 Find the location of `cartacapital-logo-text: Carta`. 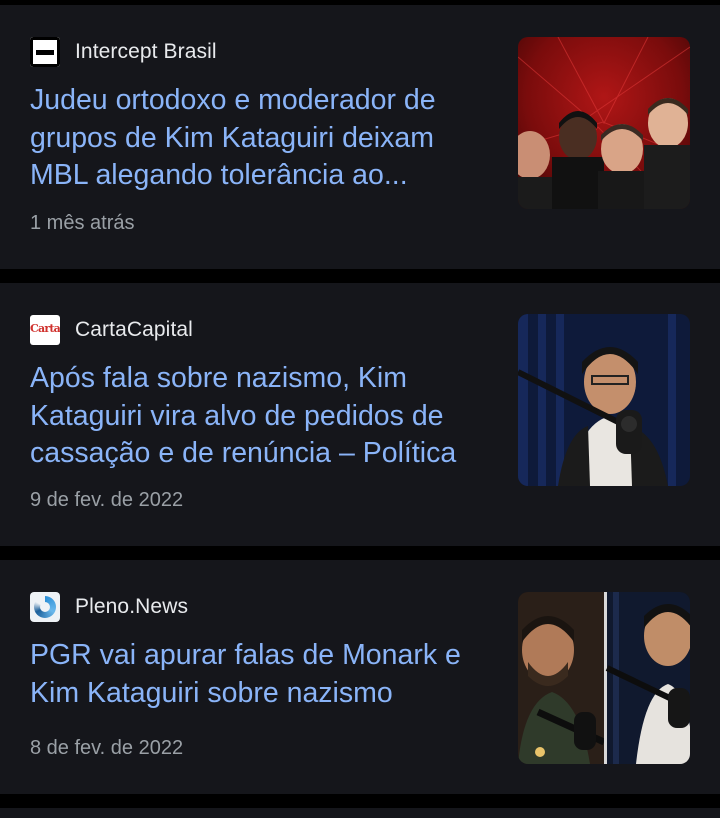

cartacapital-logo-text: Carta is located at coordinates (45, 328).